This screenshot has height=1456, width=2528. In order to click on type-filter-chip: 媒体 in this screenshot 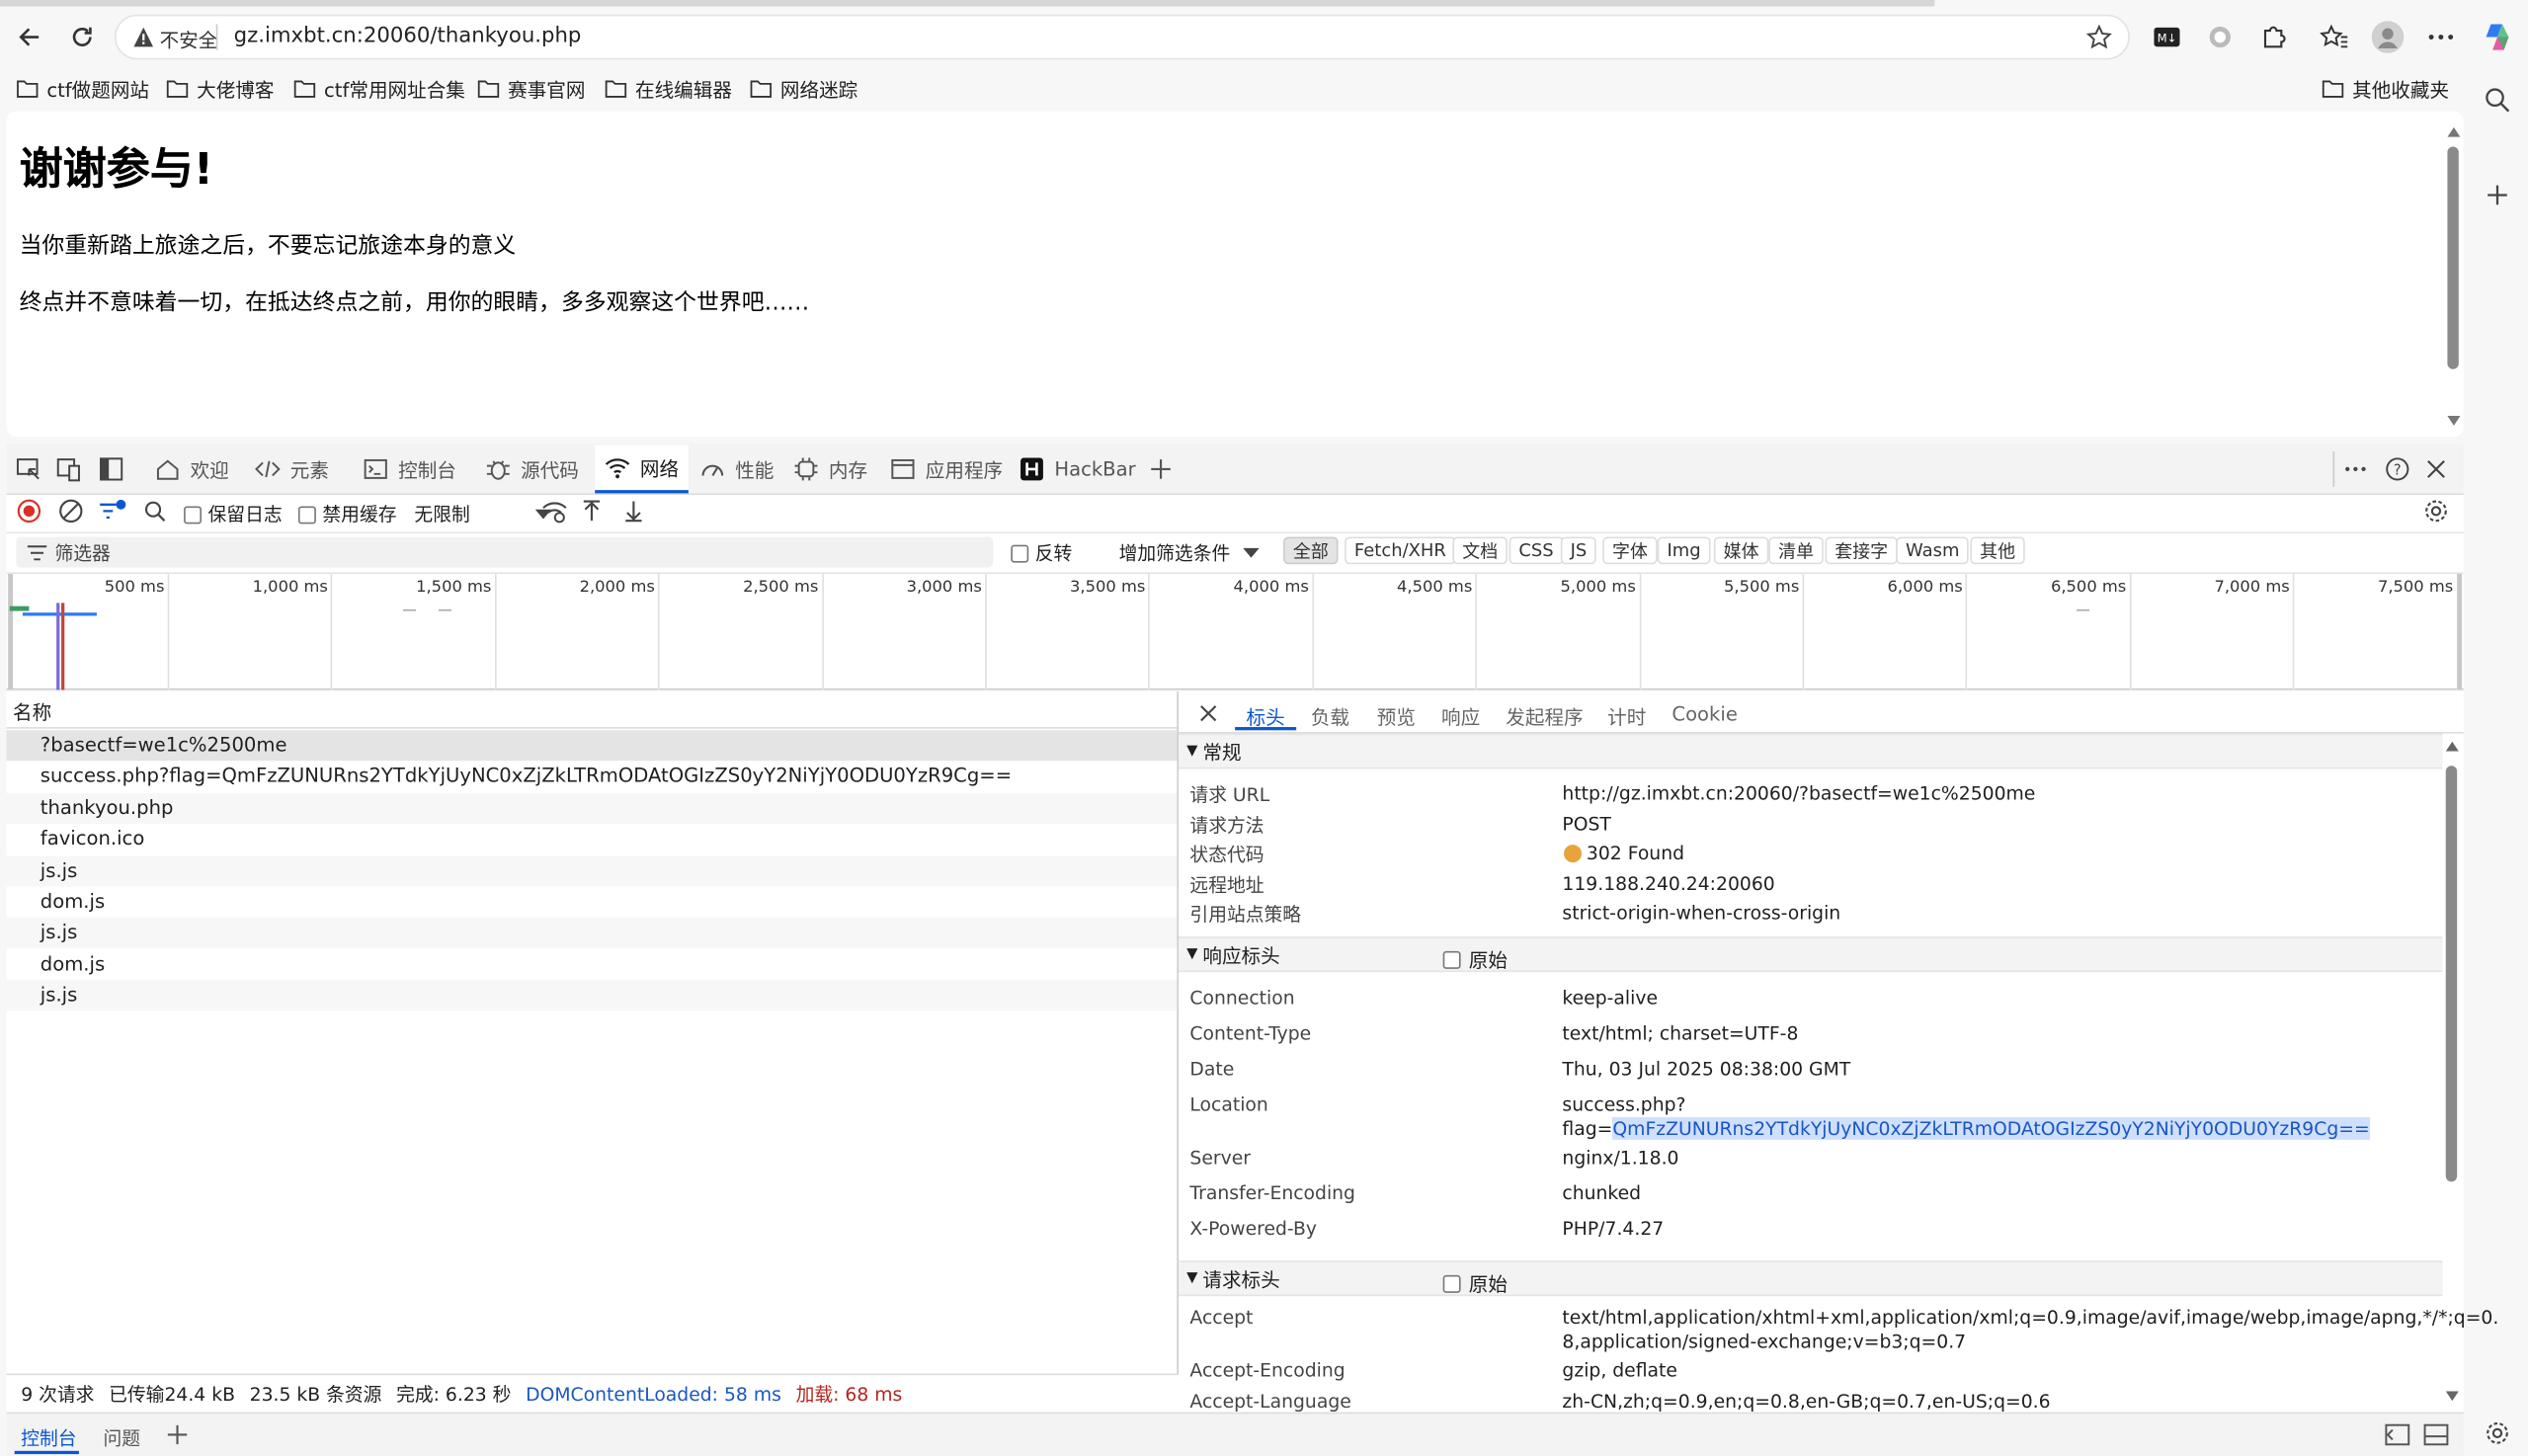, I will do `click(1741, 550)`.